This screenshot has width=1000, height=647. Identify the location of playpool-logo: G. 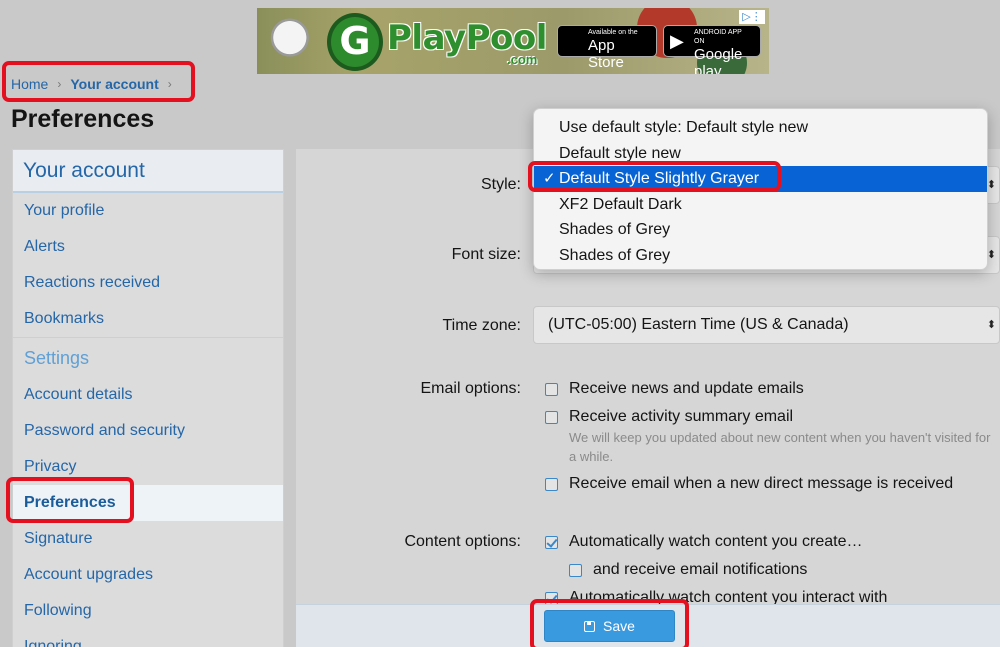
(355, 42).